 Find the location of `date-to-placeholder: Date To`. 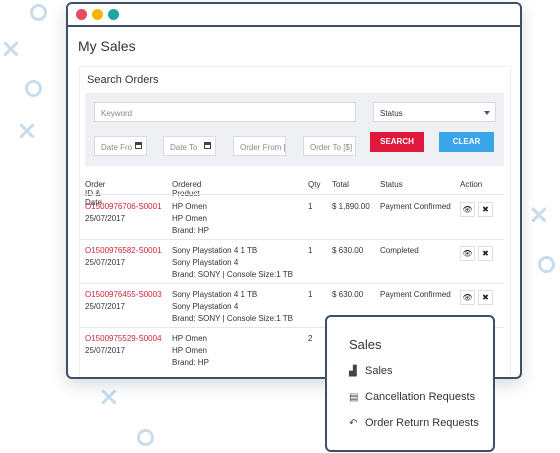

date-to-placeholder: Date To is located at coordinates (184, 147).